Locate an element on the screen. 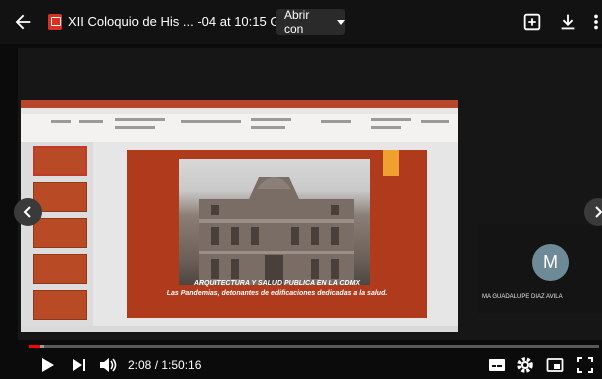 The width and height of the screenshot is (602, 379). powerpoint-ribbon-tabs is located at coordinates (239, 111).